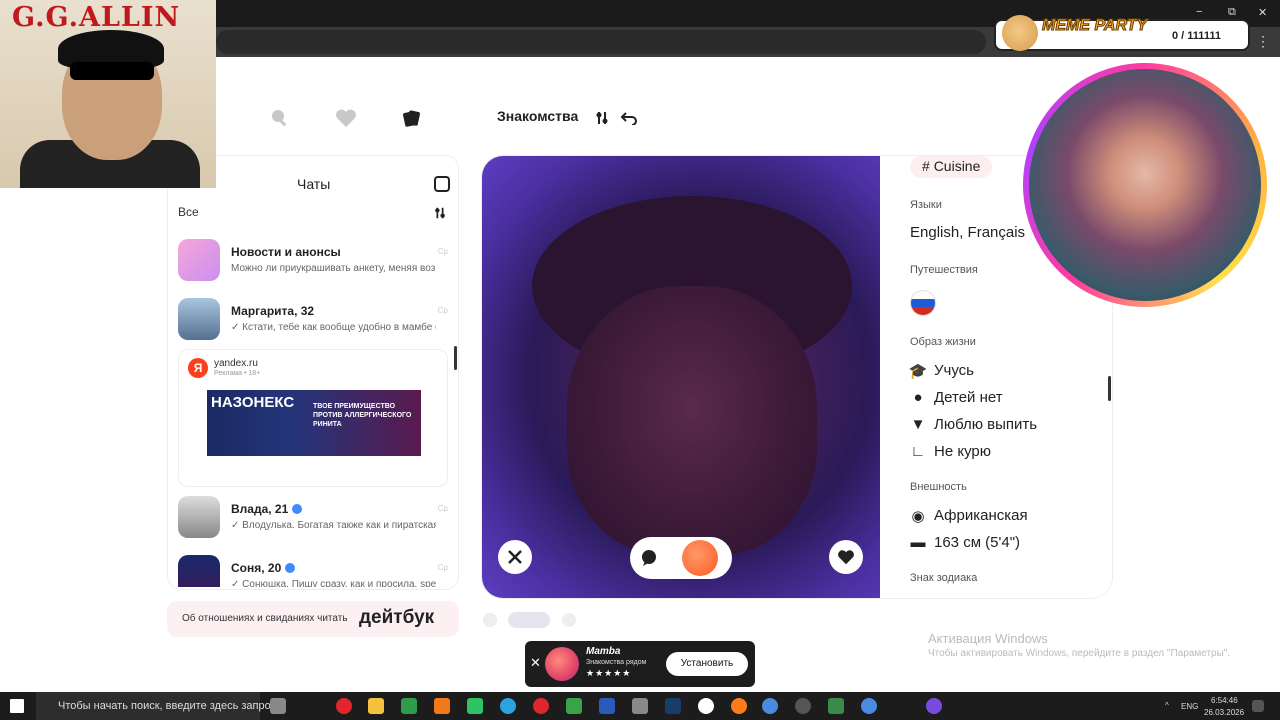 The height and width of the screenshot is (720, 1280). What do you see at coordinates (442, 706) in the screenshot?
I see `vlc-icon` at bounding box center [442, 706].